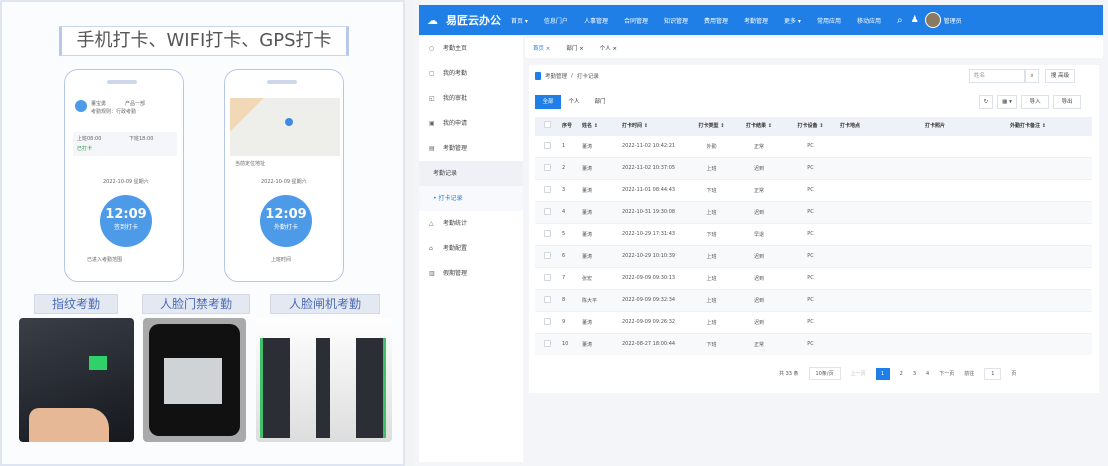 This screenshot has width=1108, height=466. I want to click on tab-personal: 个人 ×, so click(608, 48).